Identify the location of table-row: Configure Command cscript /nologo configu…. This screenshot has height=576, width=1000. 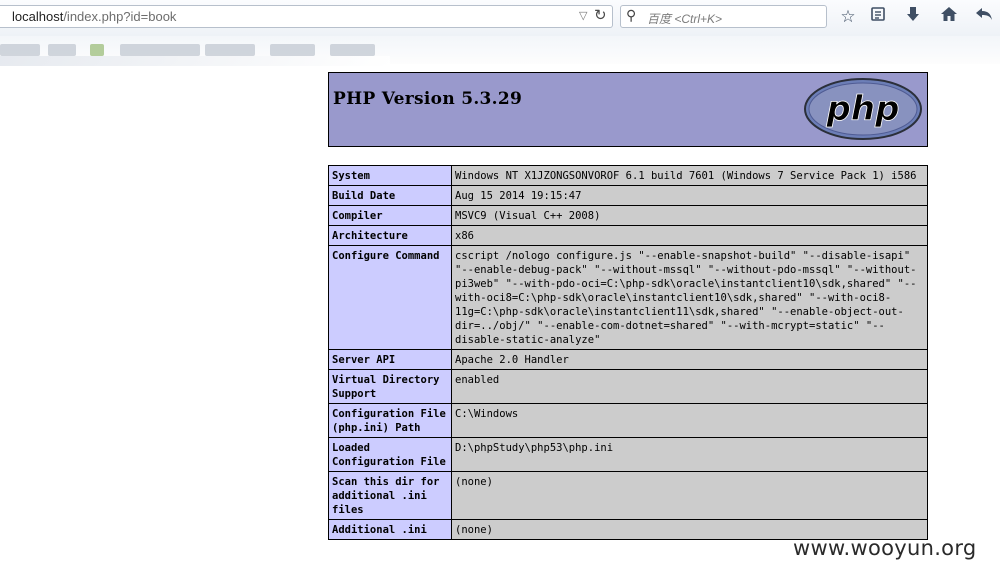
(628, 297).